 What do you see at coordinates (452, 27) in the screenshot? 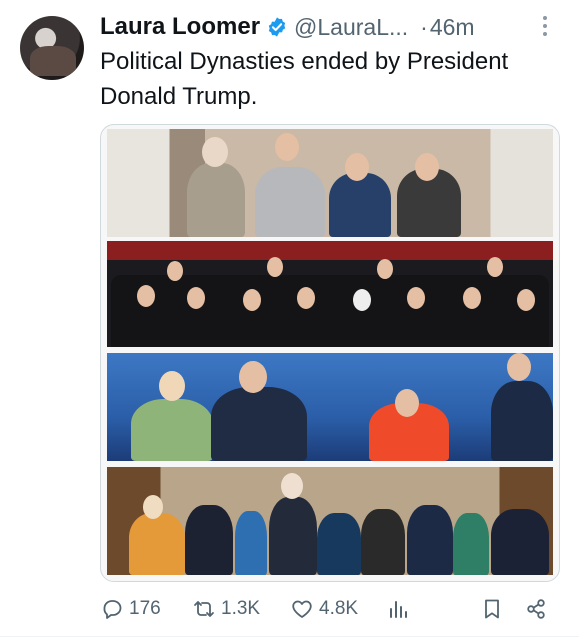
I see `timestamp: 46m` at bounding box center [452, 27].